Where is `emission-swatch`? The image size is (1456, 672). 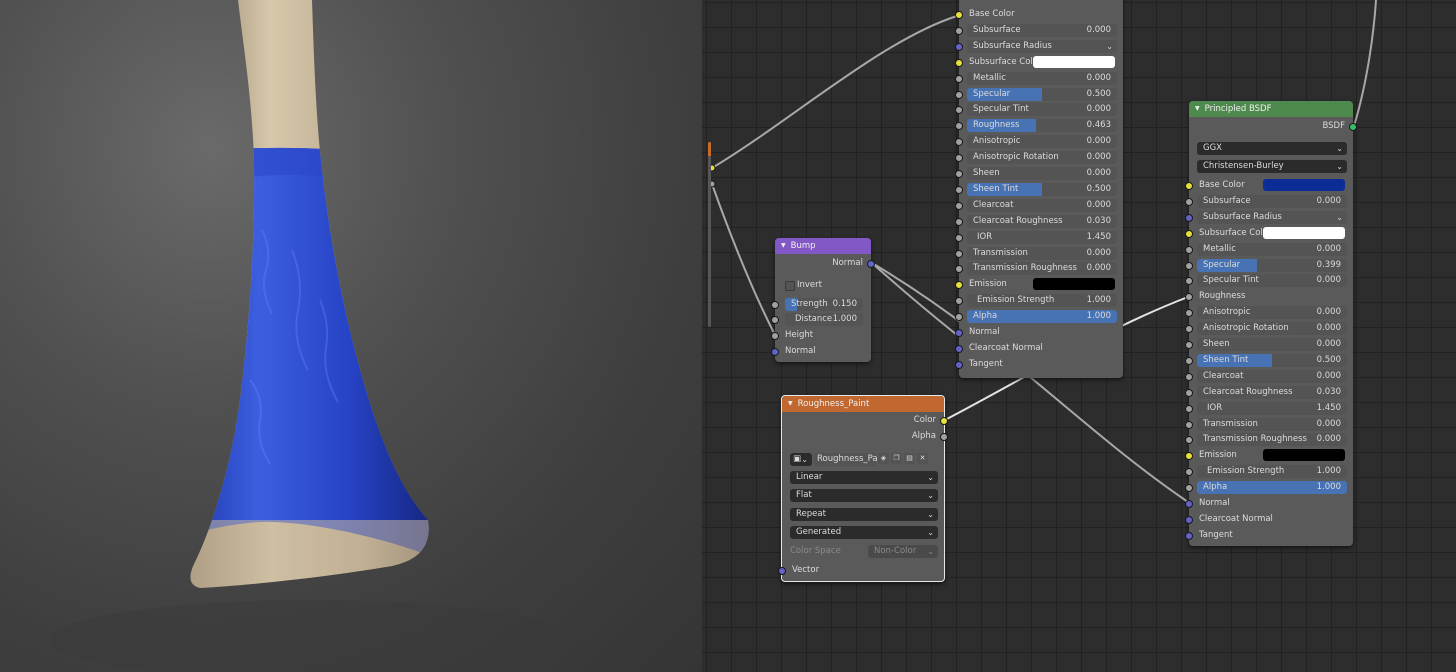 emission-swatch is located at coordinates (1304, 455).